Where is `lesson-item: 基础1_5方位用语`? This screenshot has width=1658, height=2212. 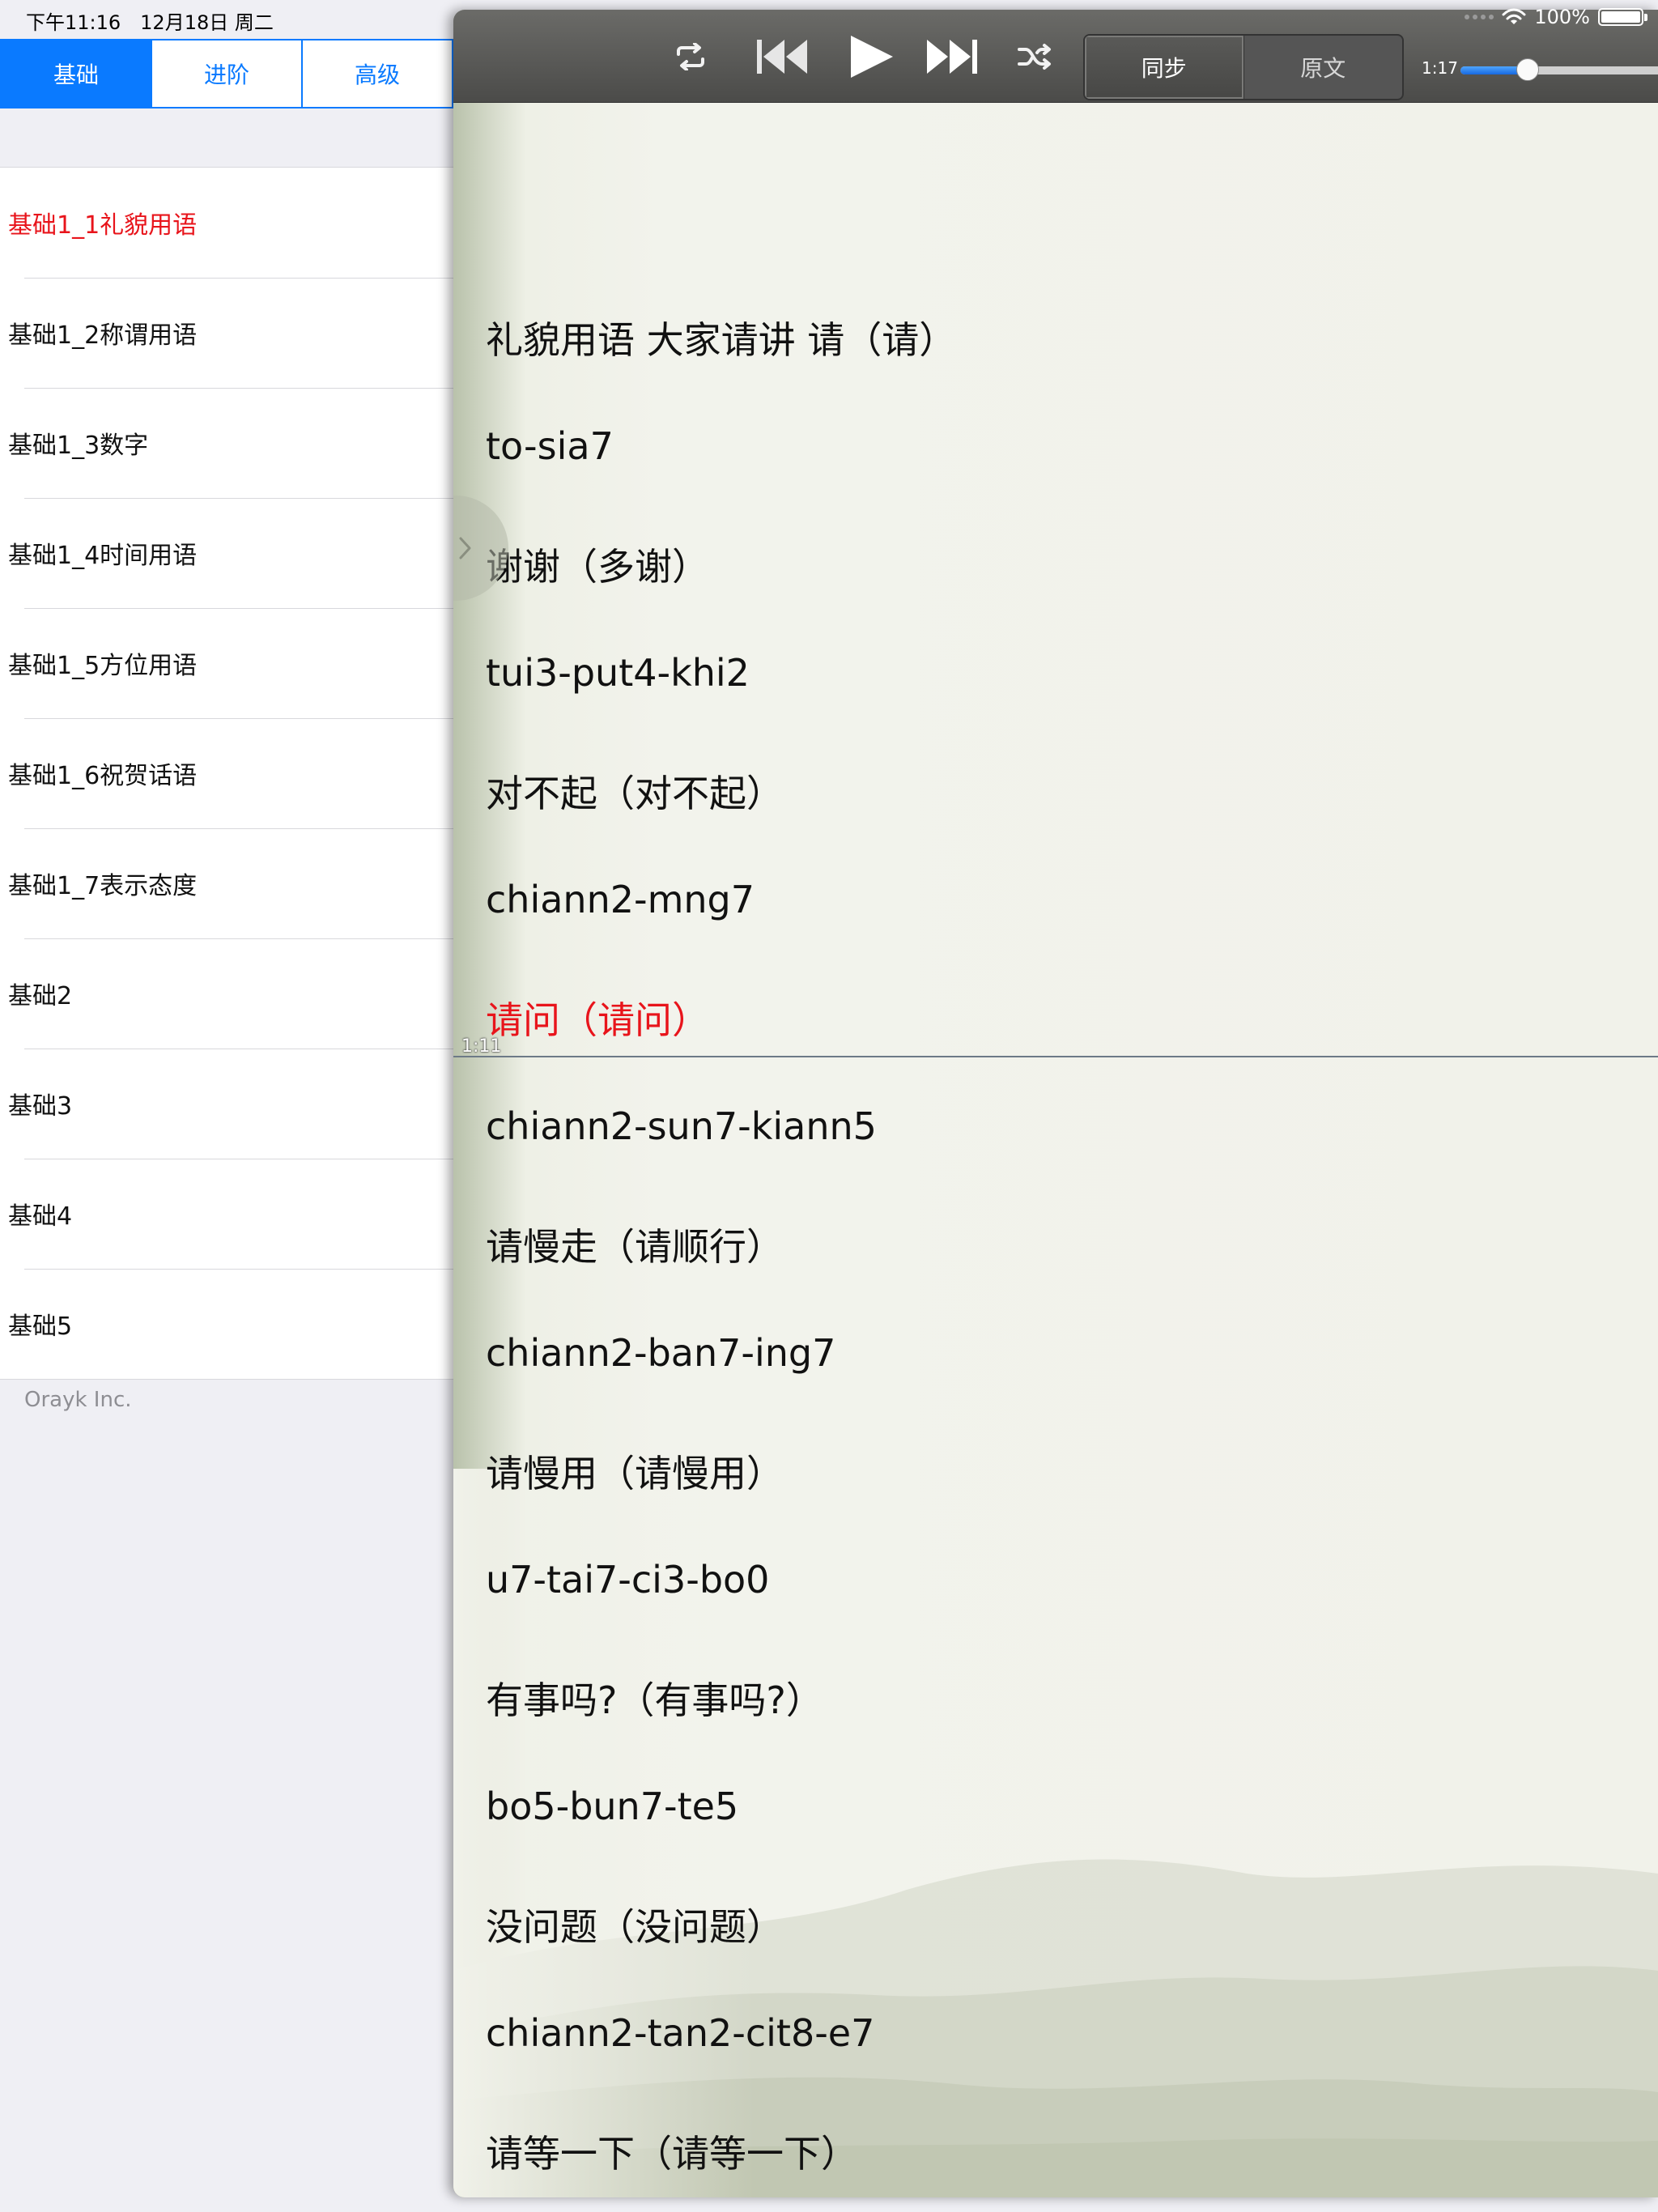 lesson-item: 基础1_5方位用语 is located at coordinates (226, 663).